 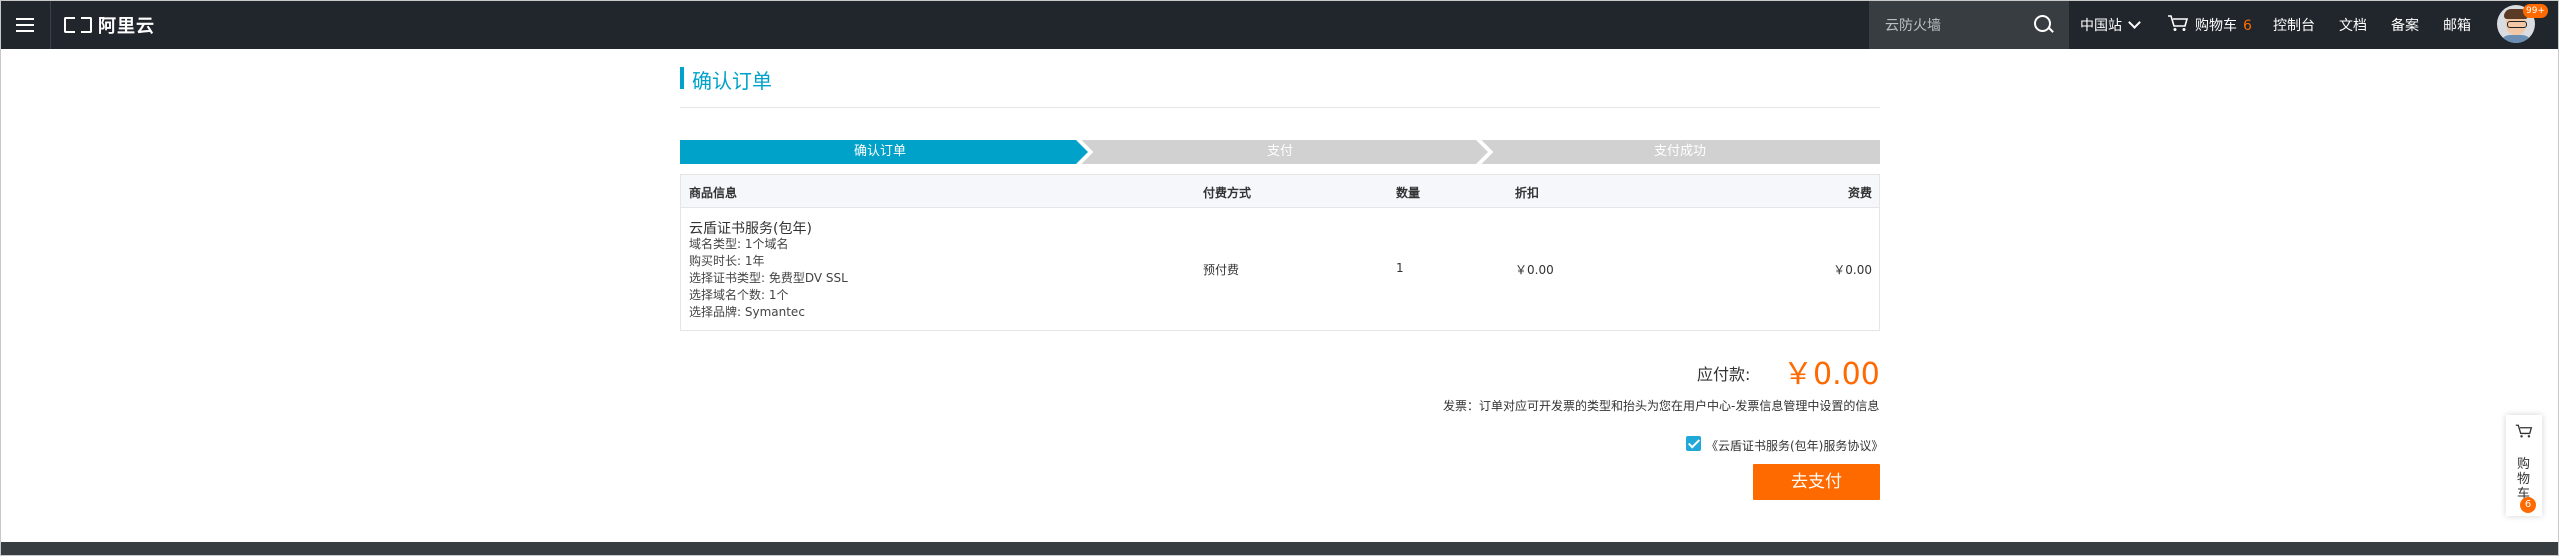 What do you see at coordinates (727, 261) in the screenshot?
I see `product-detail: 购买时长: 1年` at bounding box center [727, 261].